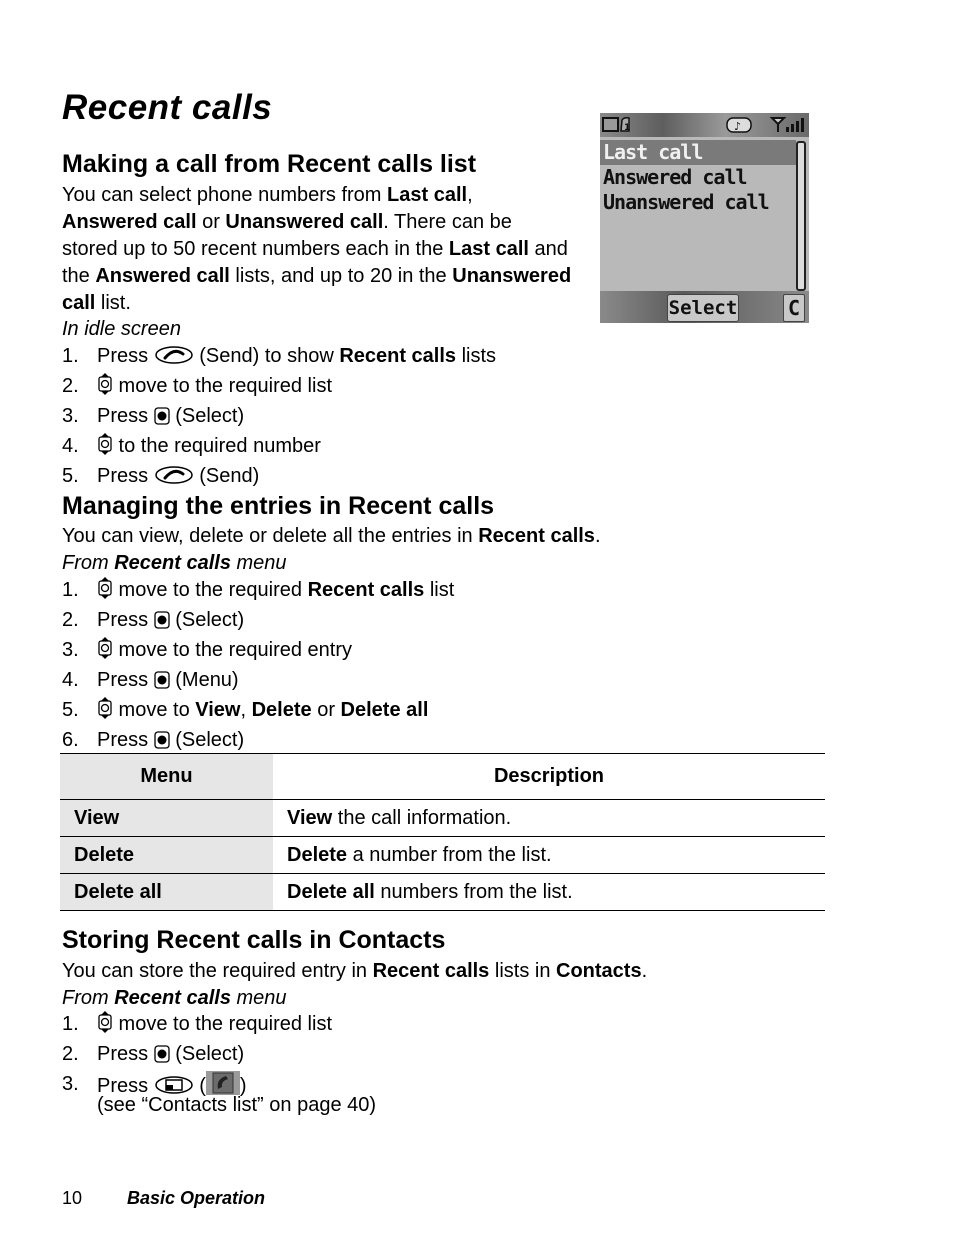 This screenshot has height=1245, width=954. I want to click on text-run: lists in, so click(522, 971).